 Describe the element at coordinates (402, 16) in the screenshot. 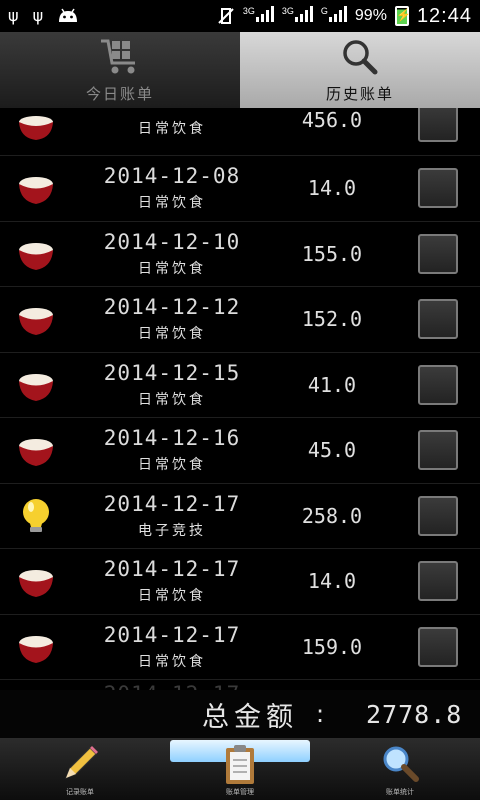

I see `battery-charging-icon` at that location.